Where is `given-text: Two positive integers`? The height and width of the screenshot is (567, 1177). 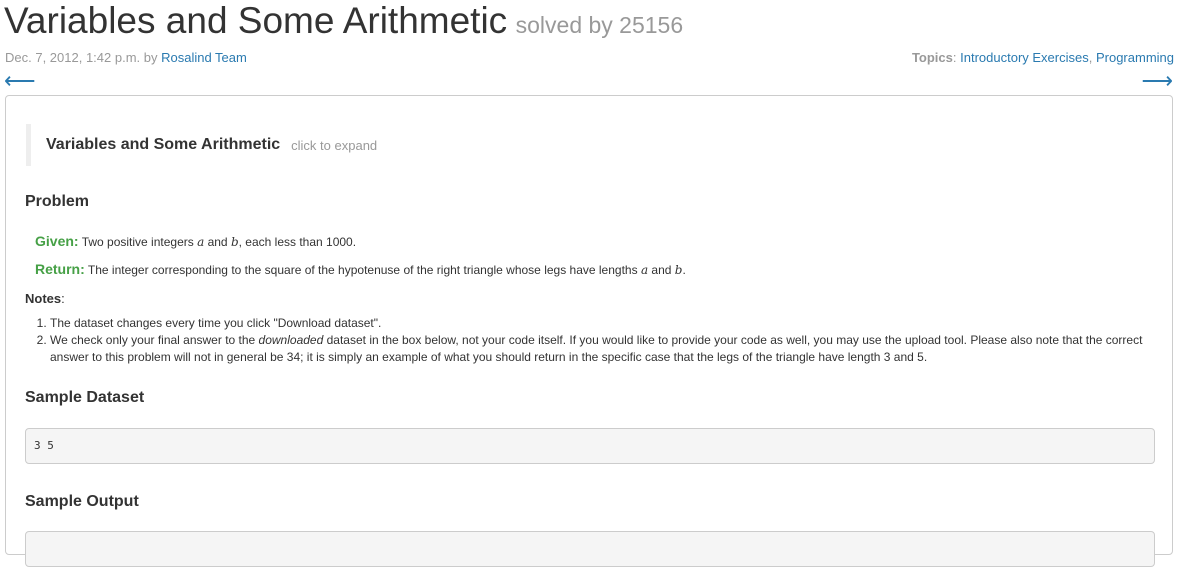
given-text: Two positive integers is located at coordinates (138, 242).